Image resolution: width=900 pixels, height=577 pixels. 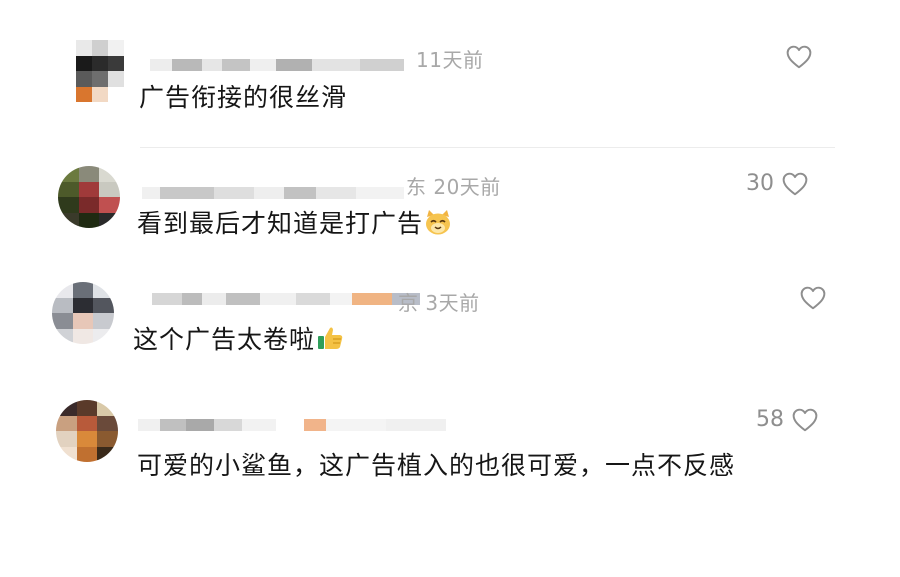 What do you see at coordinates (243, 97) in the screenshot?
I see `comment-text: 广告衔接的很丝滑` at bounding box center [243, 97].